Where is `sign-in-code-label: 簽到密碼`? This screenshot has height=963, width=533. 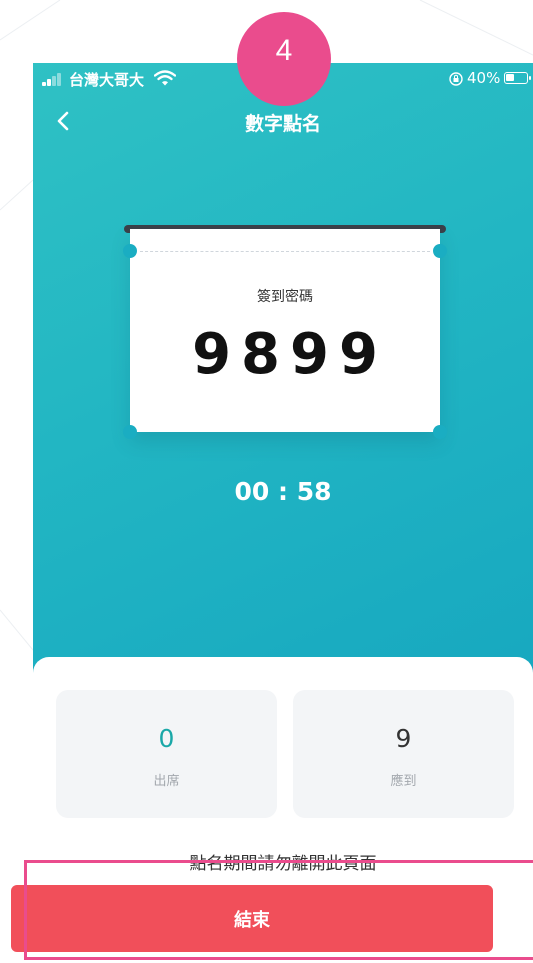 sign-in-code-label: 簽到密碼 is located at coordinates (285, 297).